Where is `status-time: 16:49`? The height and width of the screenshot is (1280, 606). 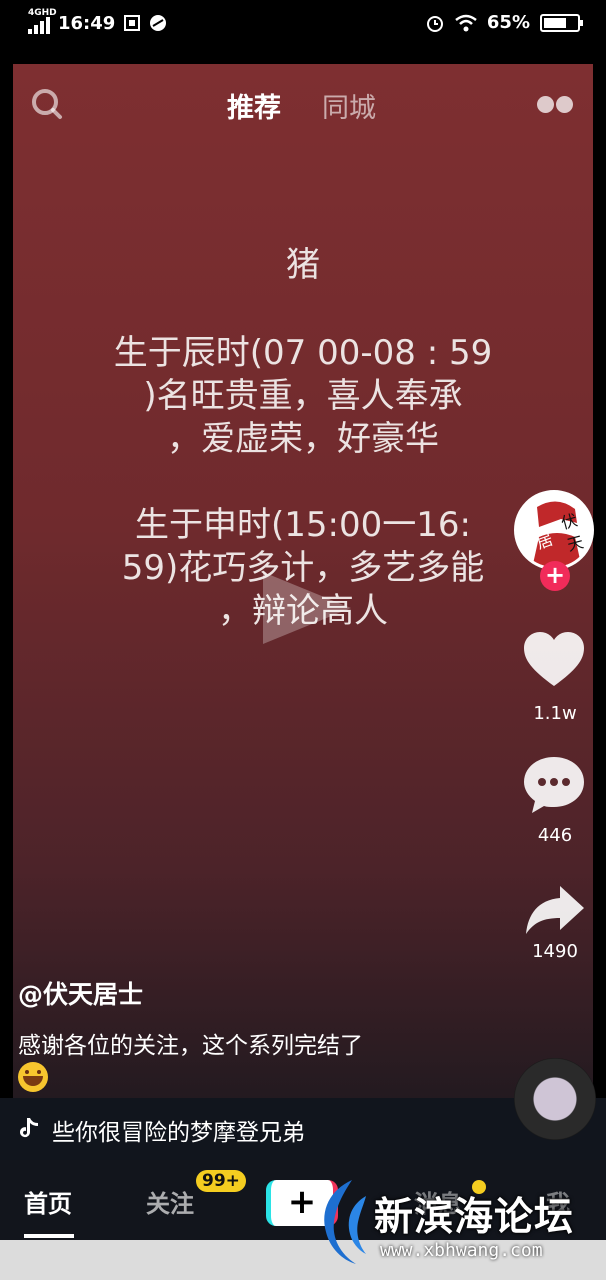
status-time: 16:49 is located at coordinates (87, 23).